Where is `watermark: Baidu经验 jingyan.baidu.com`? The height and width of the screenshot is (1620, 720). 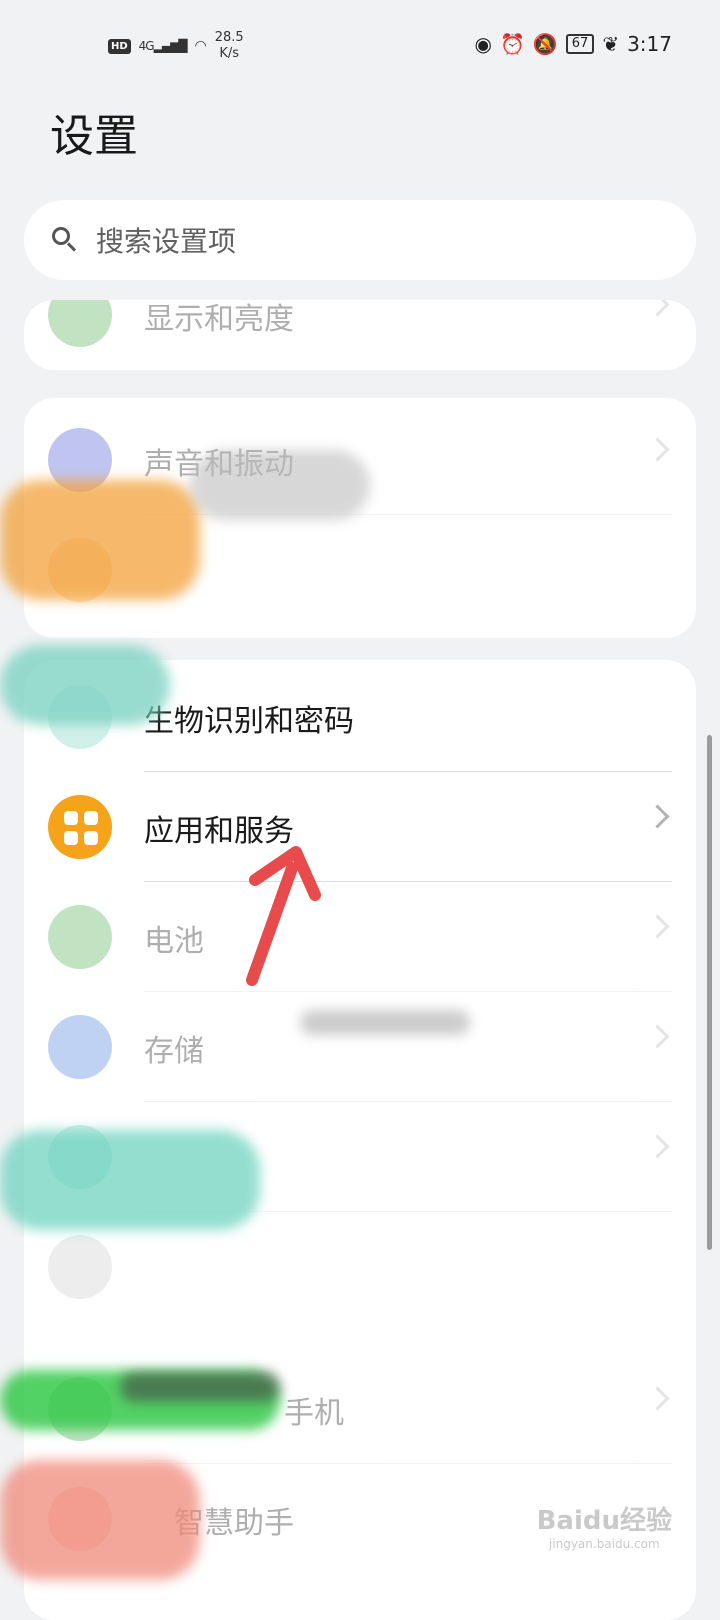
watermark: Baidu经验 jingyan.baidu.com is located at coordinates (604, 1525).